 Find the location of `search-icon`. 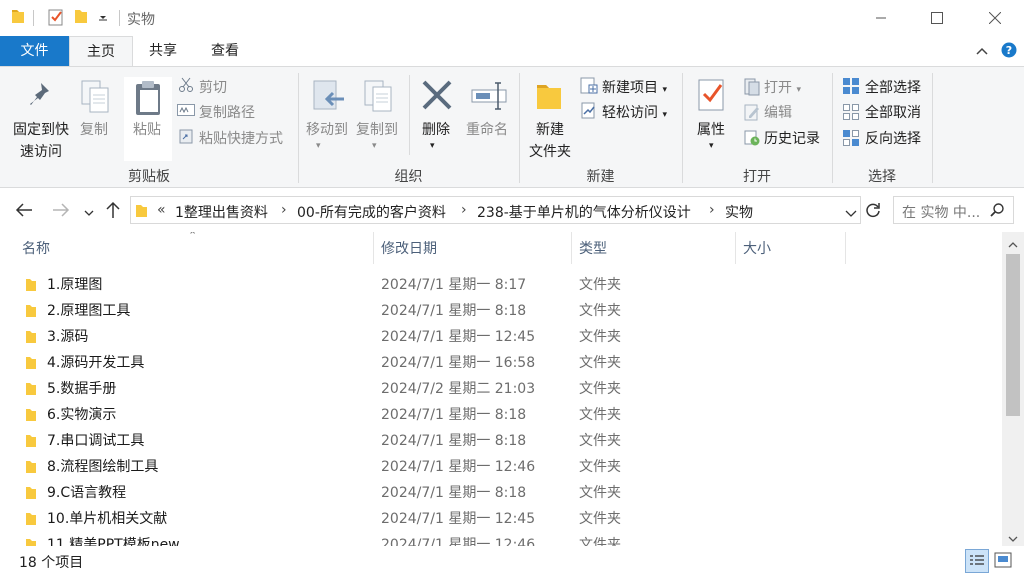

search-icon is located at coordinates (997, 212).